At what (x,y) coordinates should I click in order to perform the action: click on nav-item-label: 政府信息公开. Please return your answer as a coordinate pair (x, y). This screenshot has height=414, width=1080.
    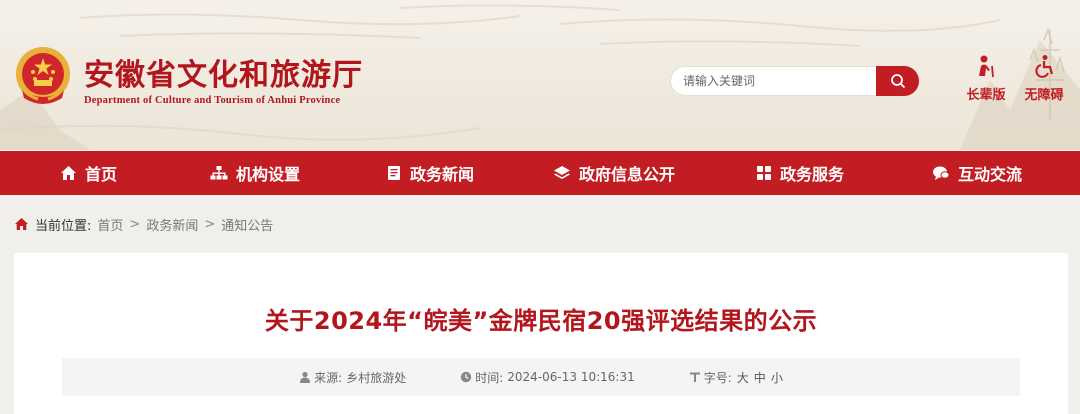
    Looking at the image, I should click on (627, 174).